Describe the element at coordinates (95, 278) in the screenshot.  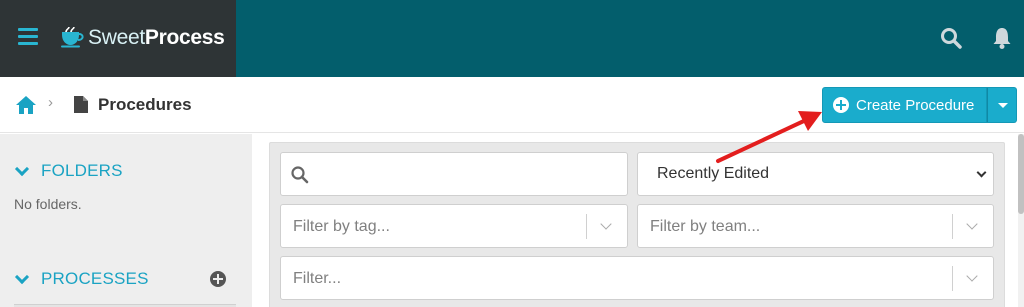
I see `processes-heading: PROCESSES` at that location.